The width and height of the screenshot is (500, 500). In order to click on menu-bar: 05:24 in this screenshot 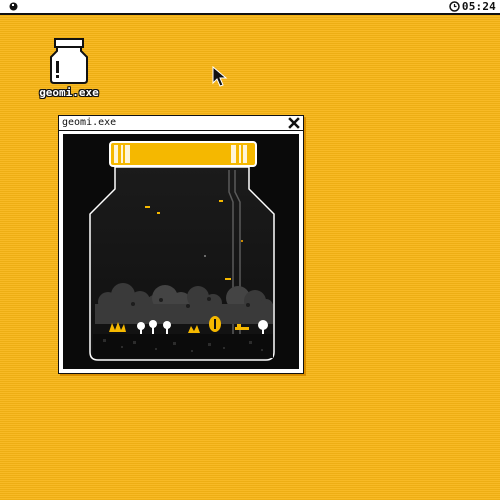, I will do `click(250, 7)`.